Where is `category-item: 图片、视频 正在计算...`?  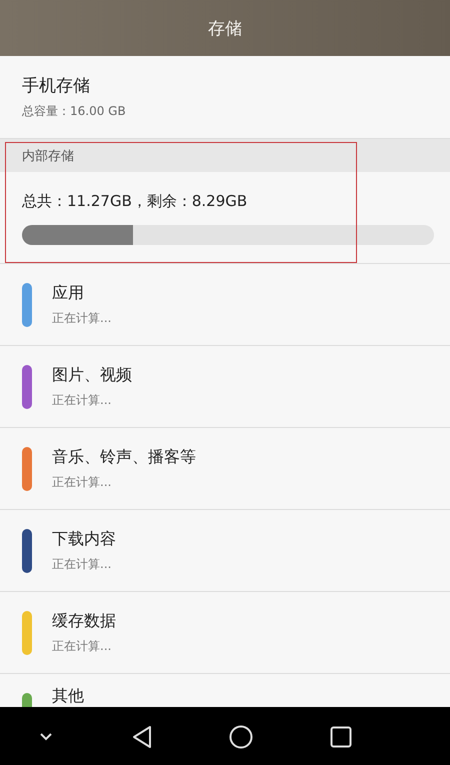
category-item: 图片、视频 正在计算... is located at coordinates (225, 387).